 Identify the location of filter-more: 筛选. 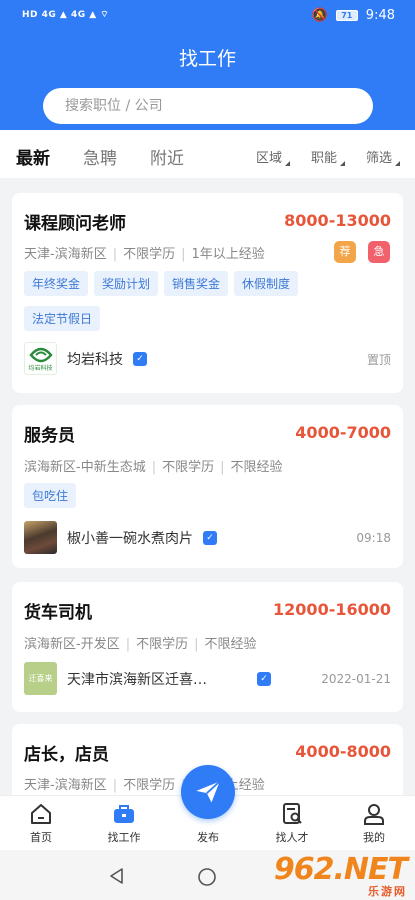
(383, 156).